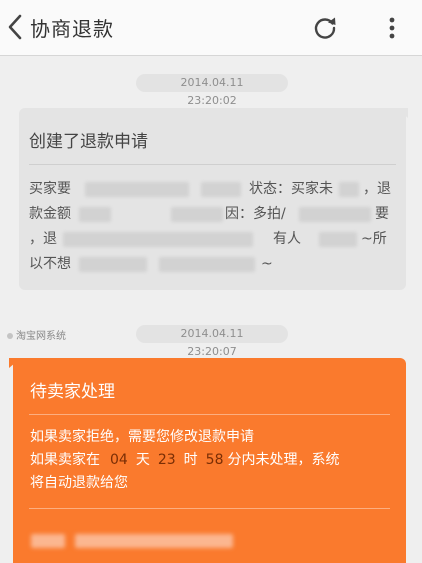  Describe the element at coordinates (382, 214) in the screenshot. I see `body-text: 要` at that location.